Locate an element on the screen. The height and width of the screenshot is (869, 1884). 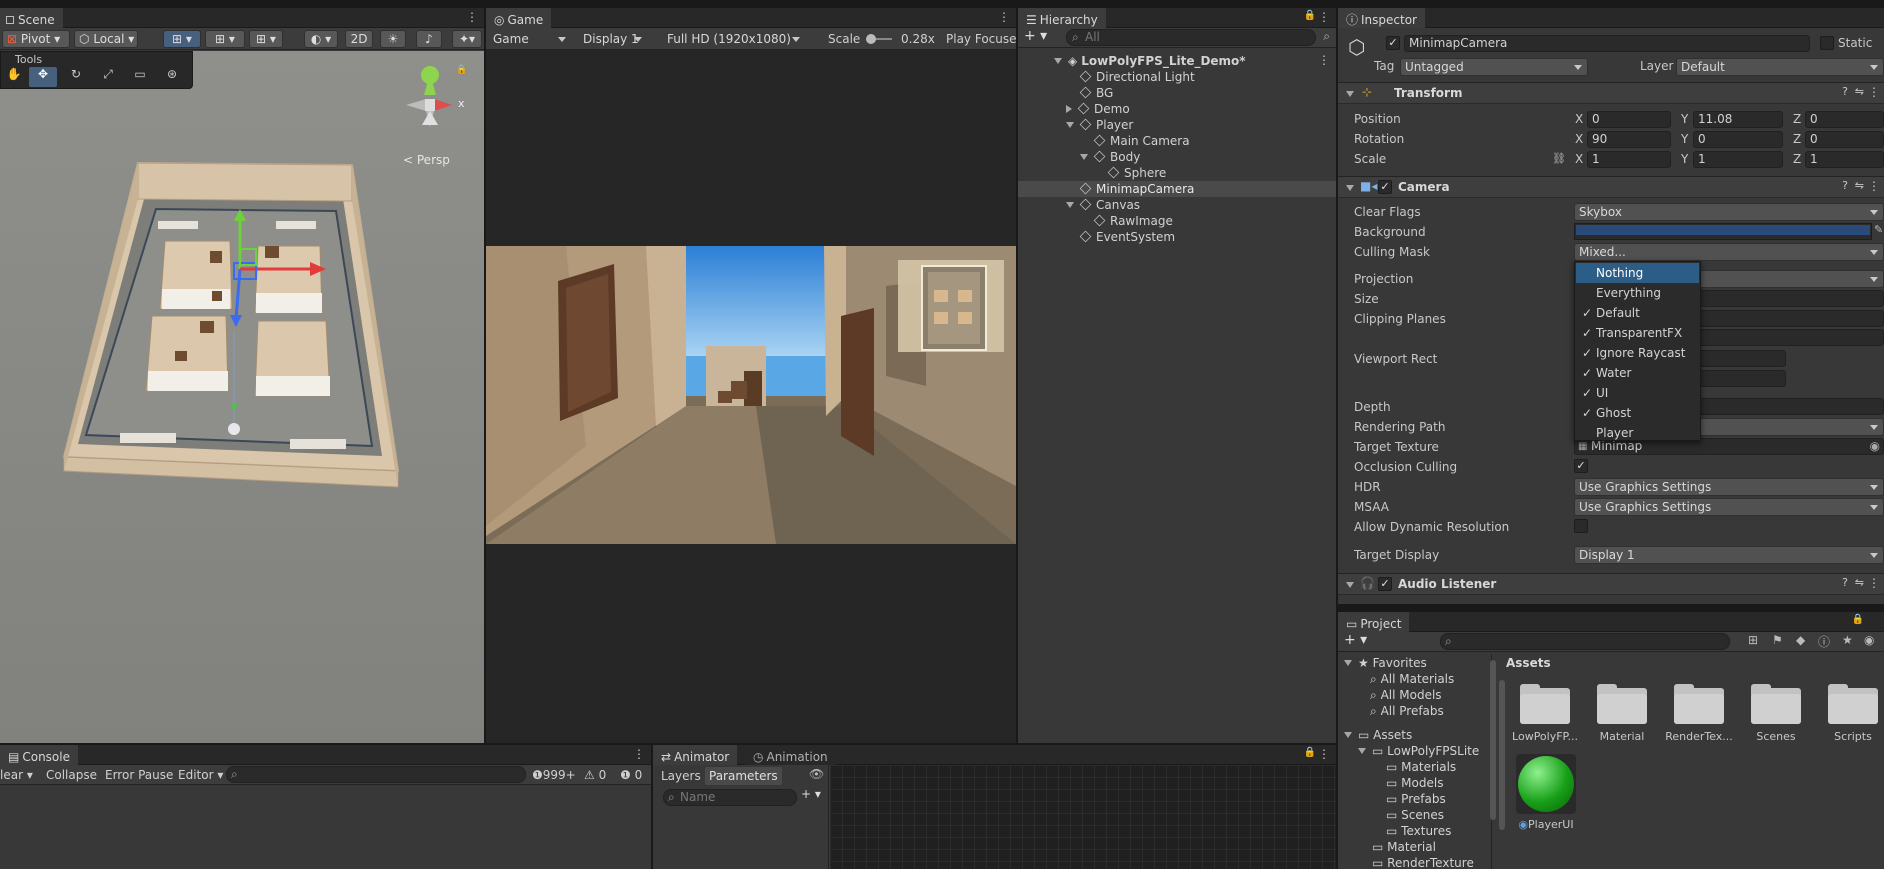
link-icon: ⛓ is located at coordinates (1559, 158).